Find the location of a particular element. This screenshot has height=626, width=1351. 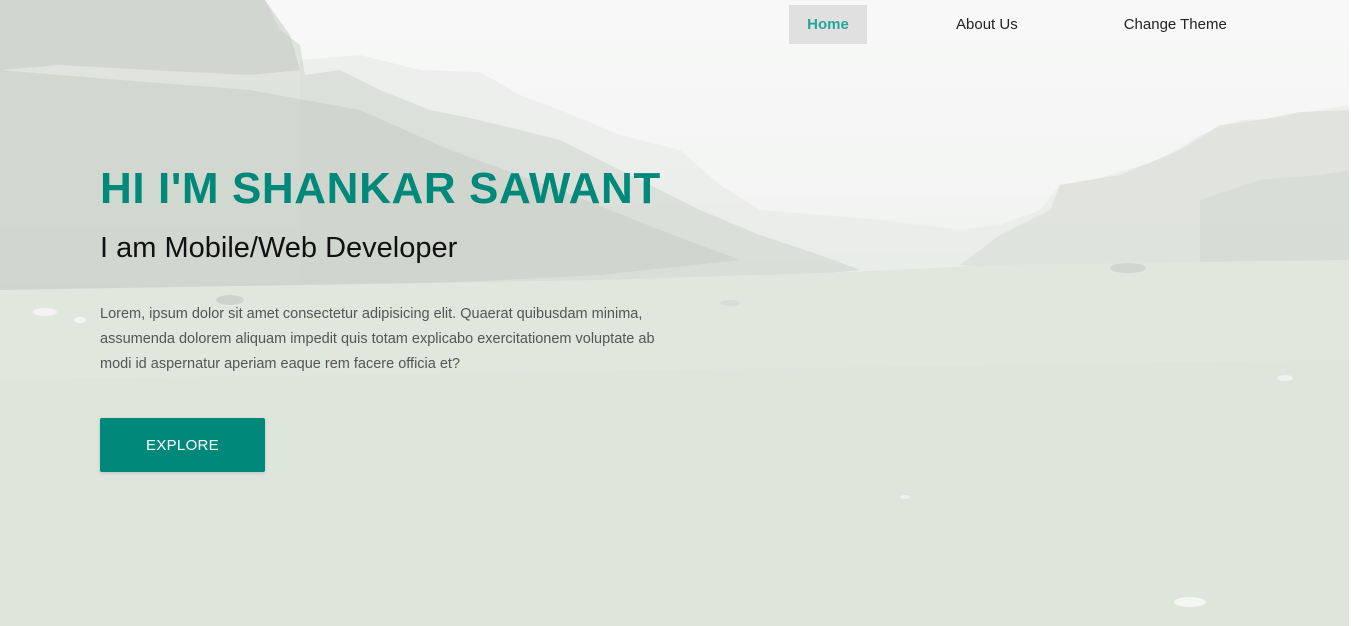

nav-change-theme-link: Change Theme is located at coordinates (1175, 24).